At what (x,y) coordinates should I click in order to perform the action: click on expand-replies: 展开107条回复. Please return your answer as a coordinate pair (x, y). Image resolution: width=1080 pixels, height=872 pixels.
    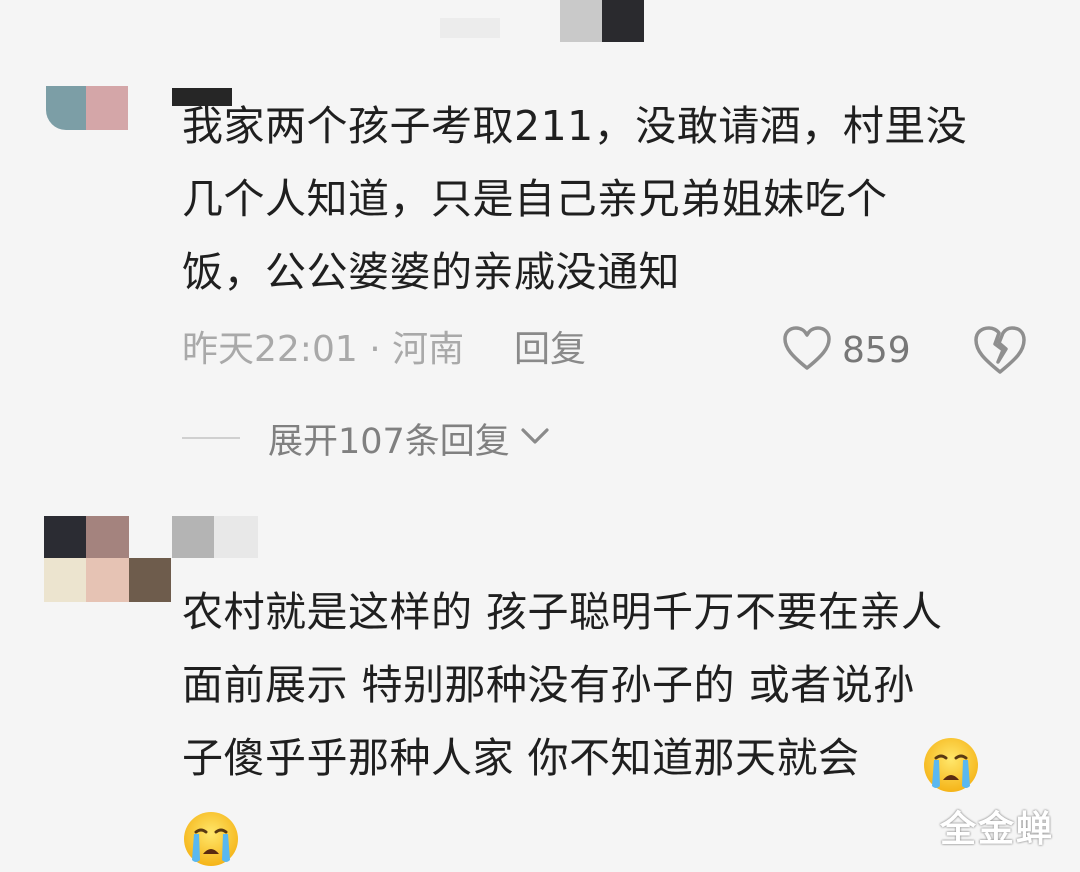
    Looking at the image, I should click on (366, 438).